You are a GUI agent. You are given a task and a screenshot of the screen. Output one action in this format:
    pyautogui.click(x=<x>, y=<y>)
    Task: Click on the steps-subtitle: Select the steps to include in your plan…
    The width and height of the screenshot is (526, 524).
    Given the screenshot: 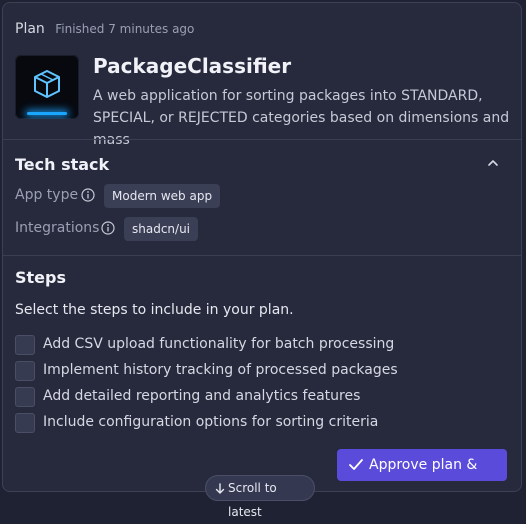 What is the action you would take?
    pyautogui.click(x=154, y=310)
    